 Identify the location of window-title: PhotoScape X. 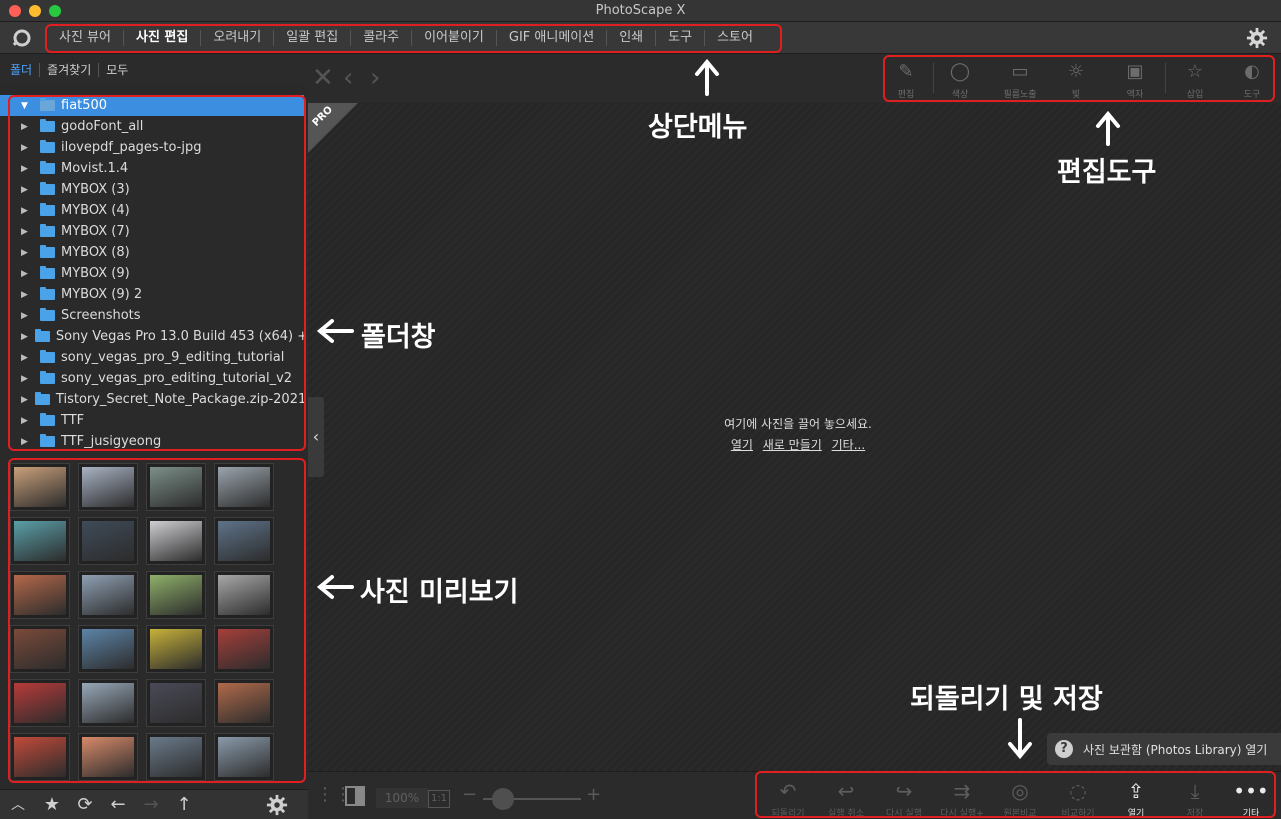
(640, 10).